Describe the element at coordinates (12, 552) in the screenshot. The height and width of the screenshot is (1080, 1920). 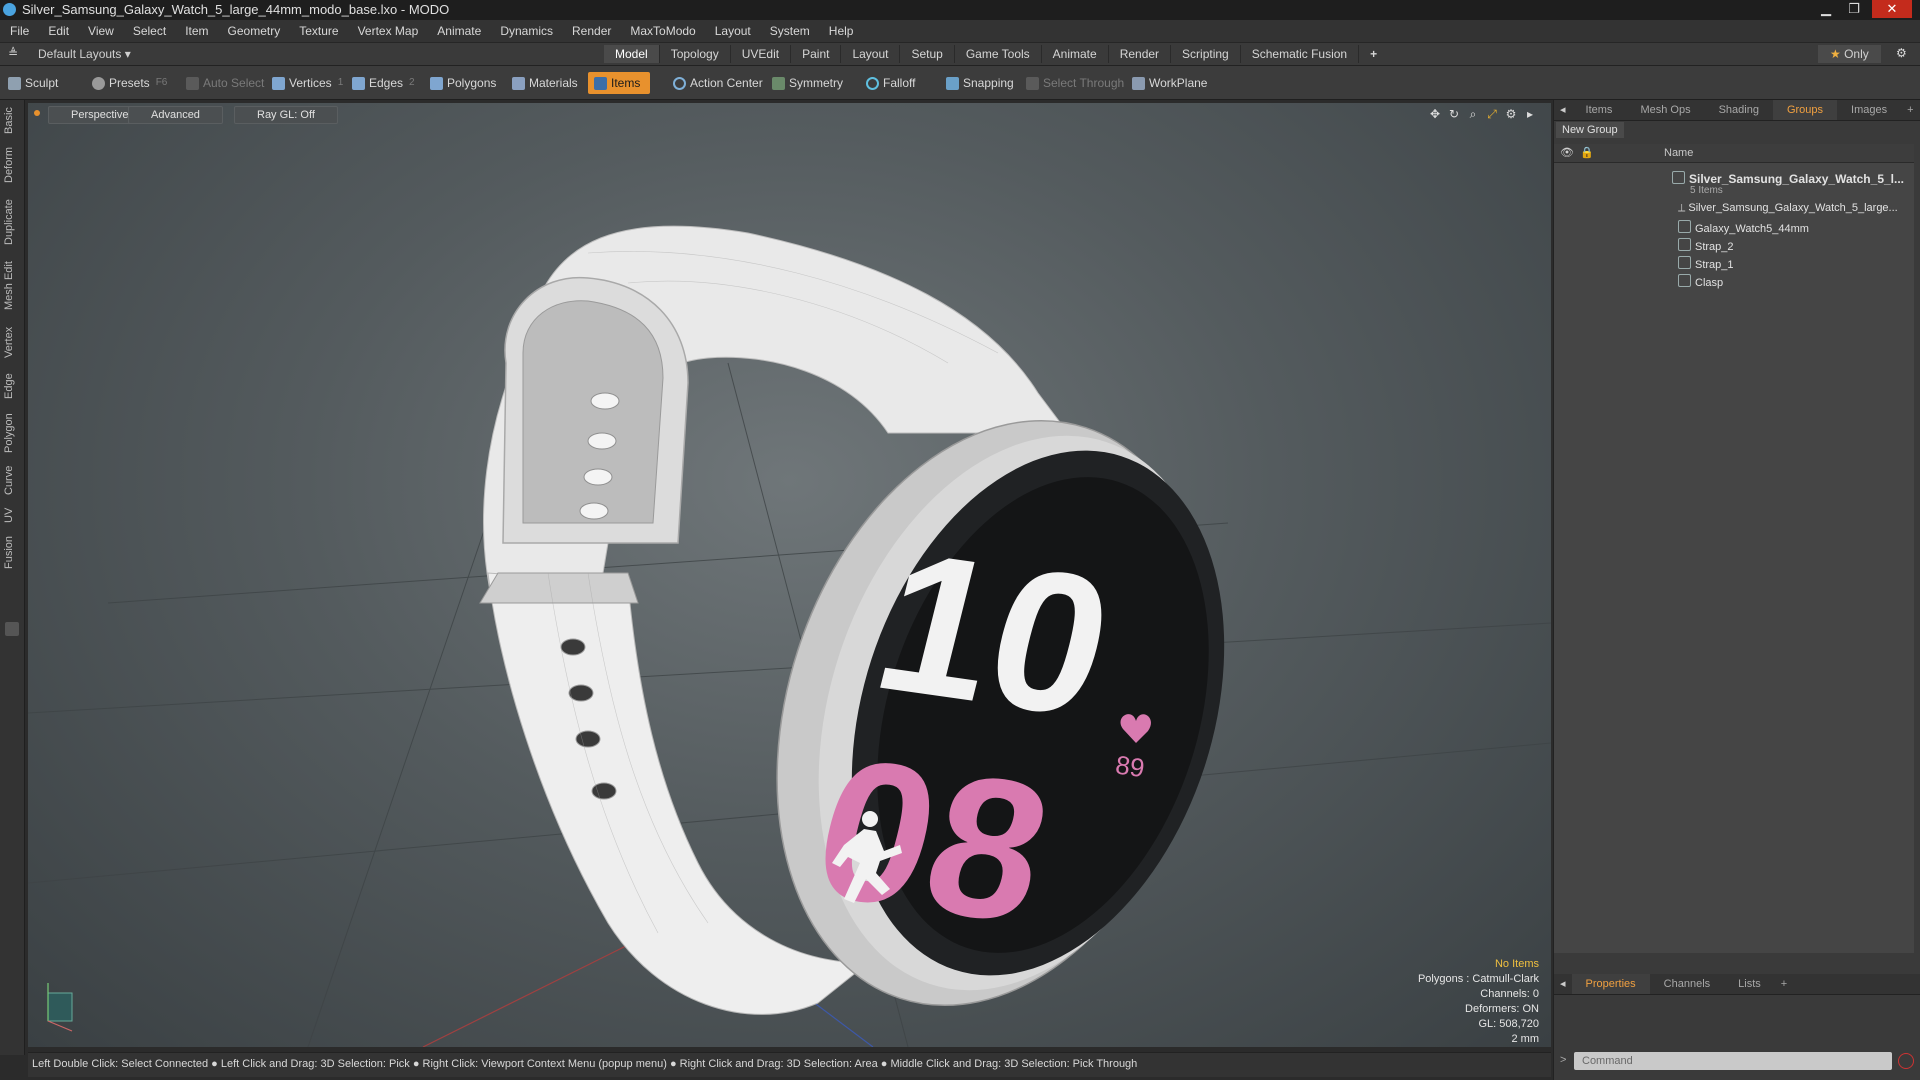
I see `vtab-fusion: Fusion` at that location.